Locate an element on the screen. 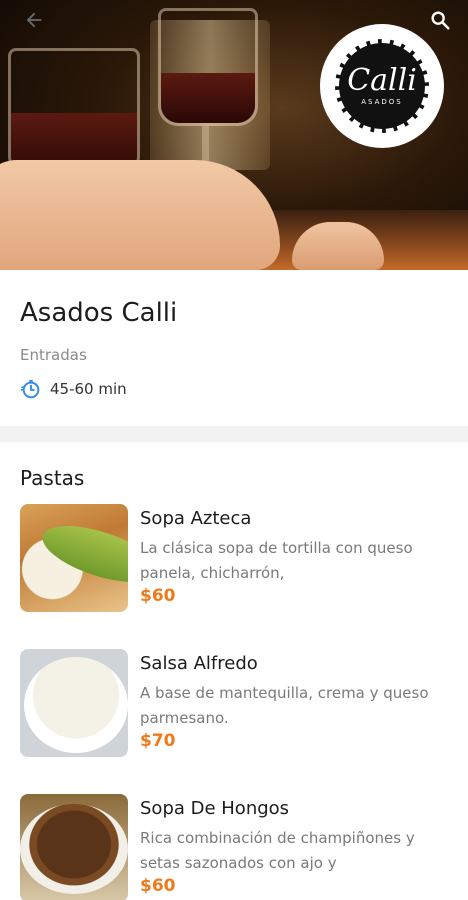 This screenshot has width=468, height=900. menu-item-name: Sopa Azteca is located at coordinates (196, 518).